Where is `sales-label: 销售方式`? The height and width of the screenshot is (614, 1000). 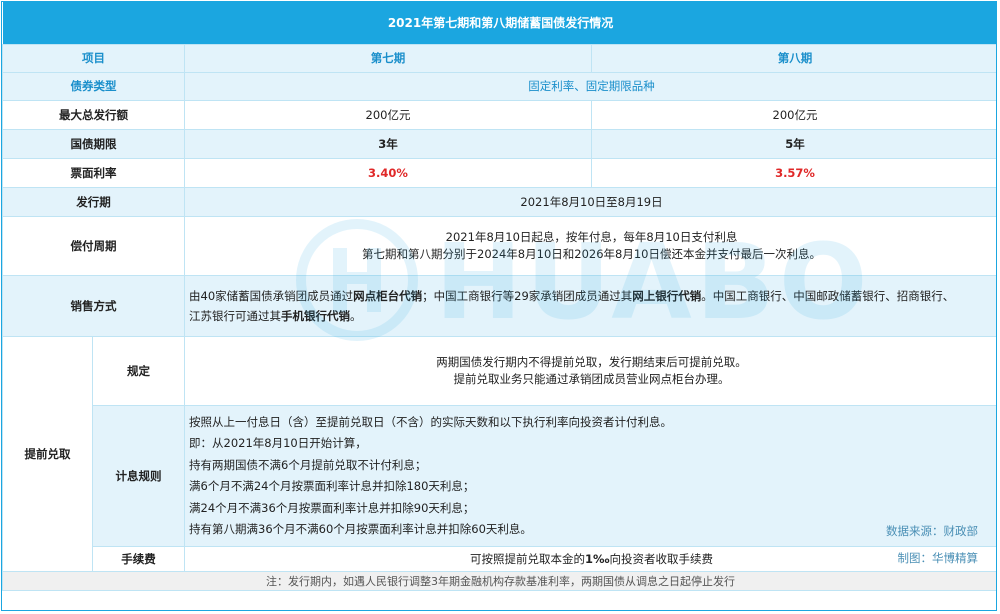 sales-label: 销售方式 is located at coordinates (93, 306).